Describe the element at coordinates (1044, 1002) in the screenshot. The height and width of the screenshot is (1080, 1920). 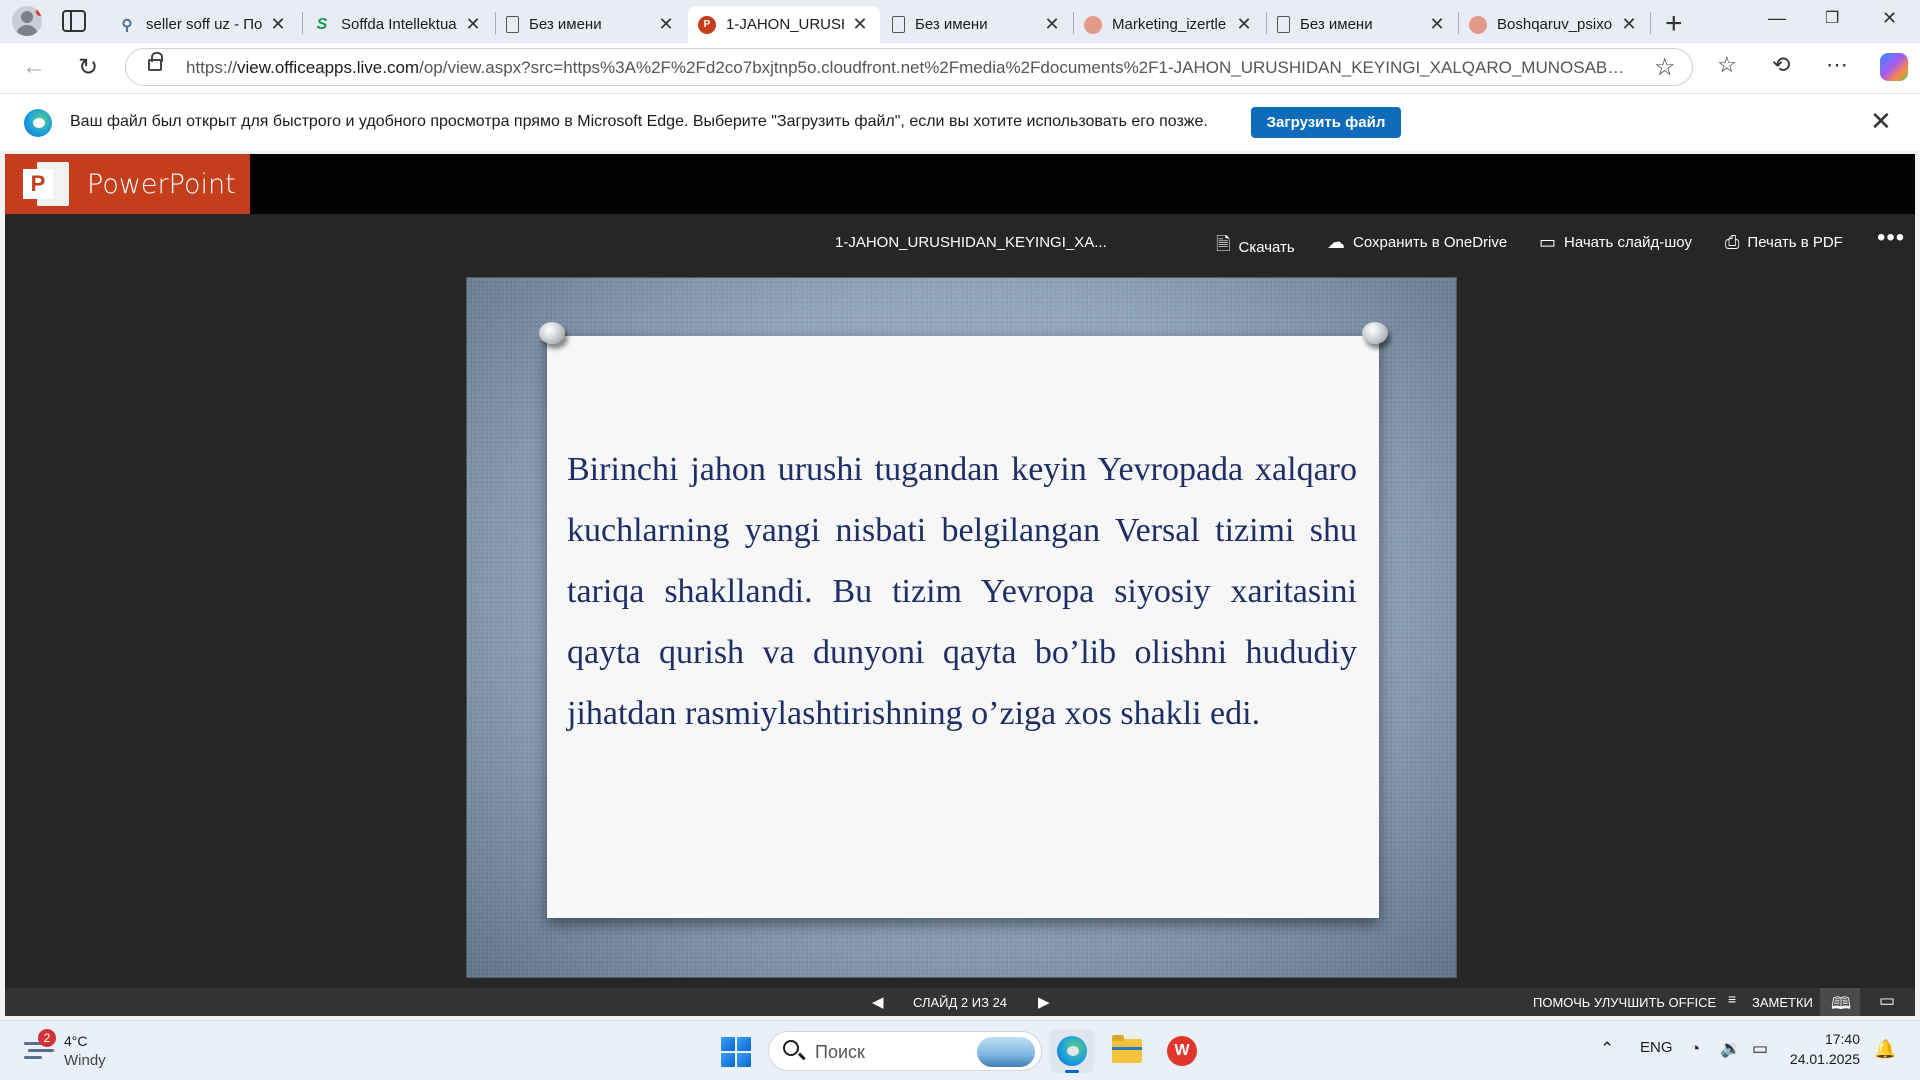
I see `next-slide-icon: ▶` at that location.